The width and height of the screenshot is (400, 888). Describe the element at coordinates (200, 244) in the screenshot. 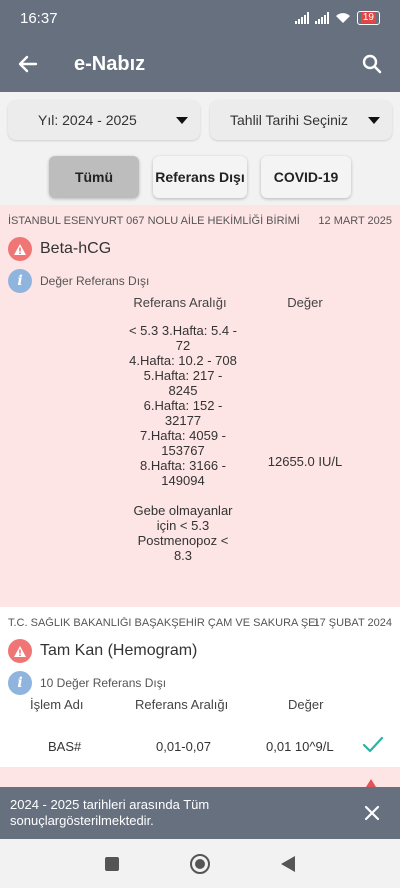

I see `test-title: Beta-hCG` at that location.